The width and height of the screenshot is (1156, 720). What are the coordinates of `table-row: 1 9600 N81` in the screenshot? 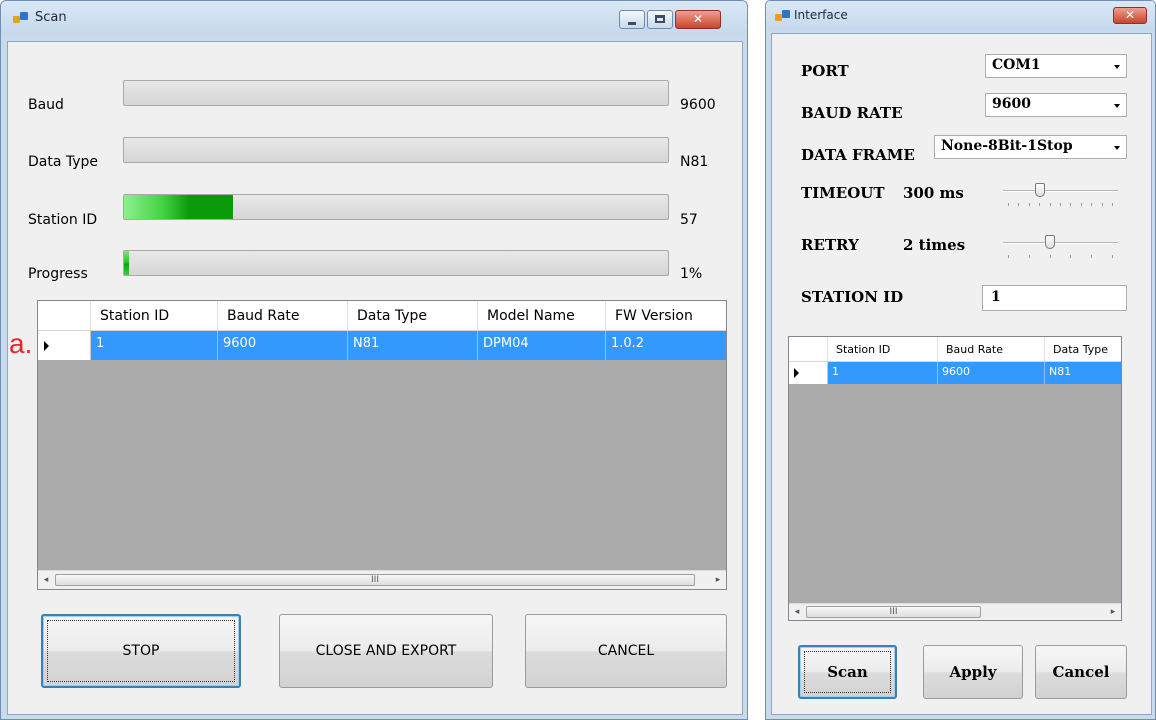 It's located at (955, 373).